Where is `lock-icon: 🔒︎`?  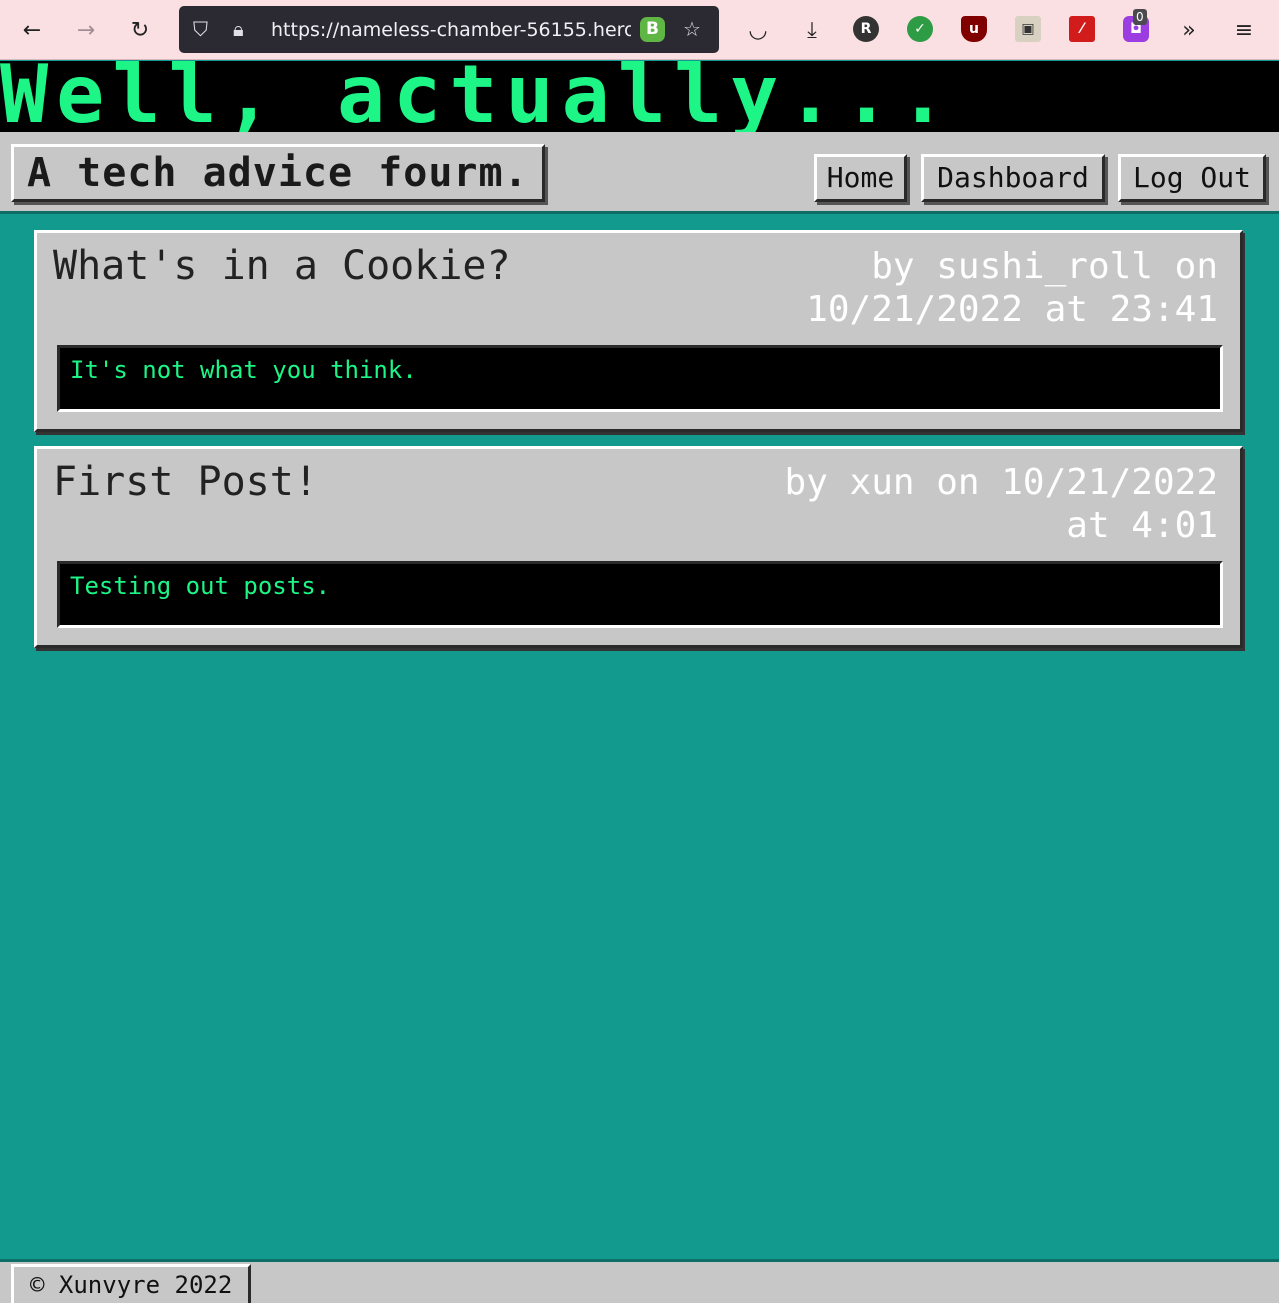
lock-icon: 🔒︎ is located at coordinates (238, 29).